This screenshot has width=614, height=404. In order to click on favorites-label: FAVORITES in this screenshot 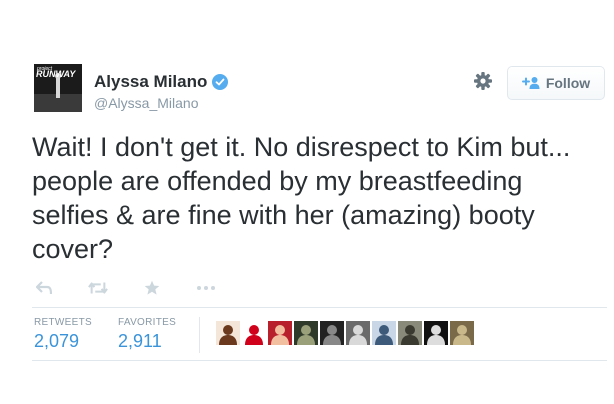, I will do `click(147, 322)`.